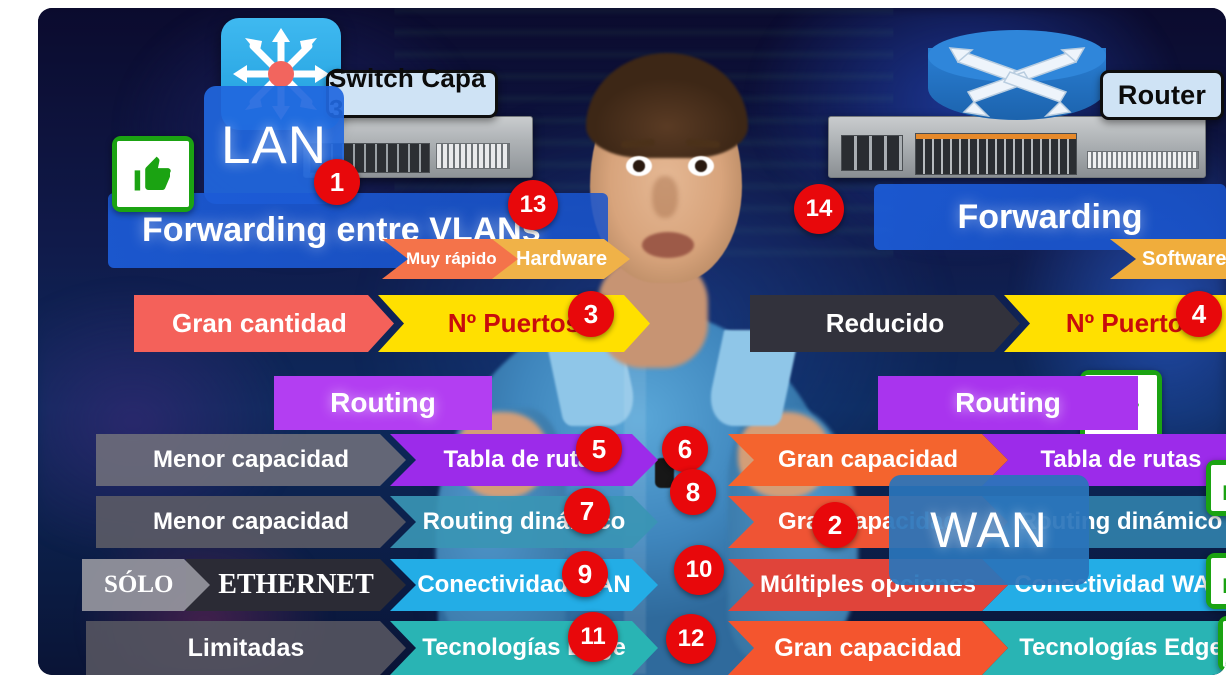  I want to click on left-row-2-value: Menor capacidad, so click(251, 460).